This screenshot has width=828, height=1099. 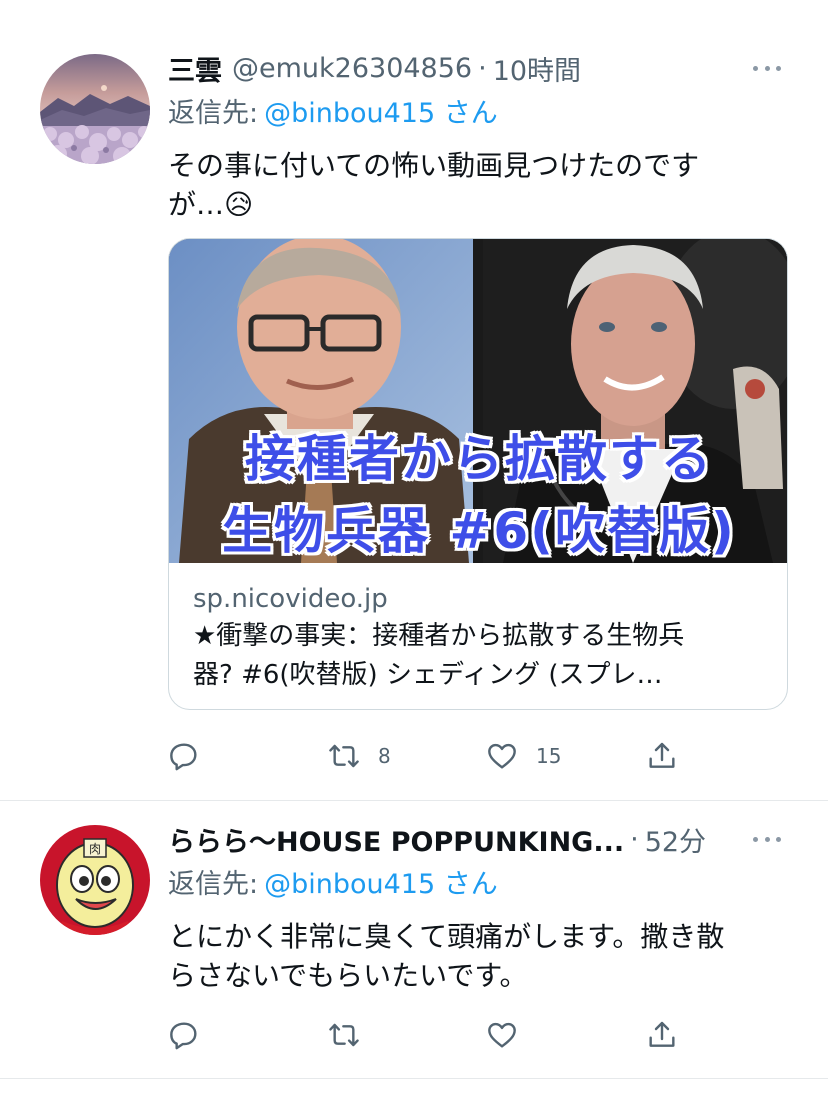 What do you see at coordinates (434, 165) in the screenshot?
I see `tweet-text-line: その事に付いての怖い動画見つけたのです` at bounding box center [434, 165].